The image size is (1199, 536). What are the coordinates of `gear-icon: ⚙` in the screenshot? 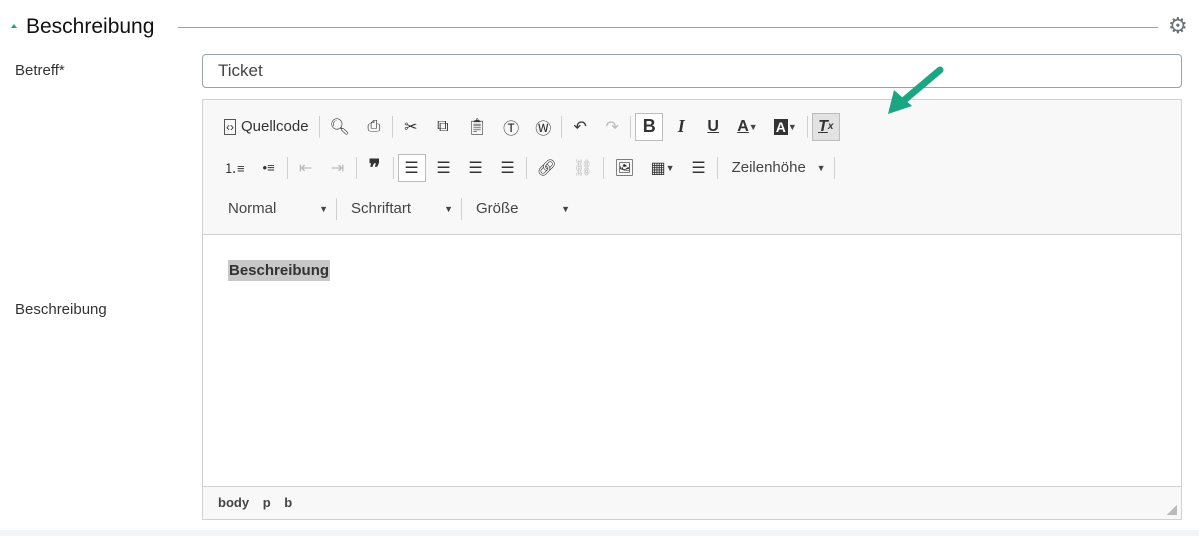 It's located at (1178, 26).